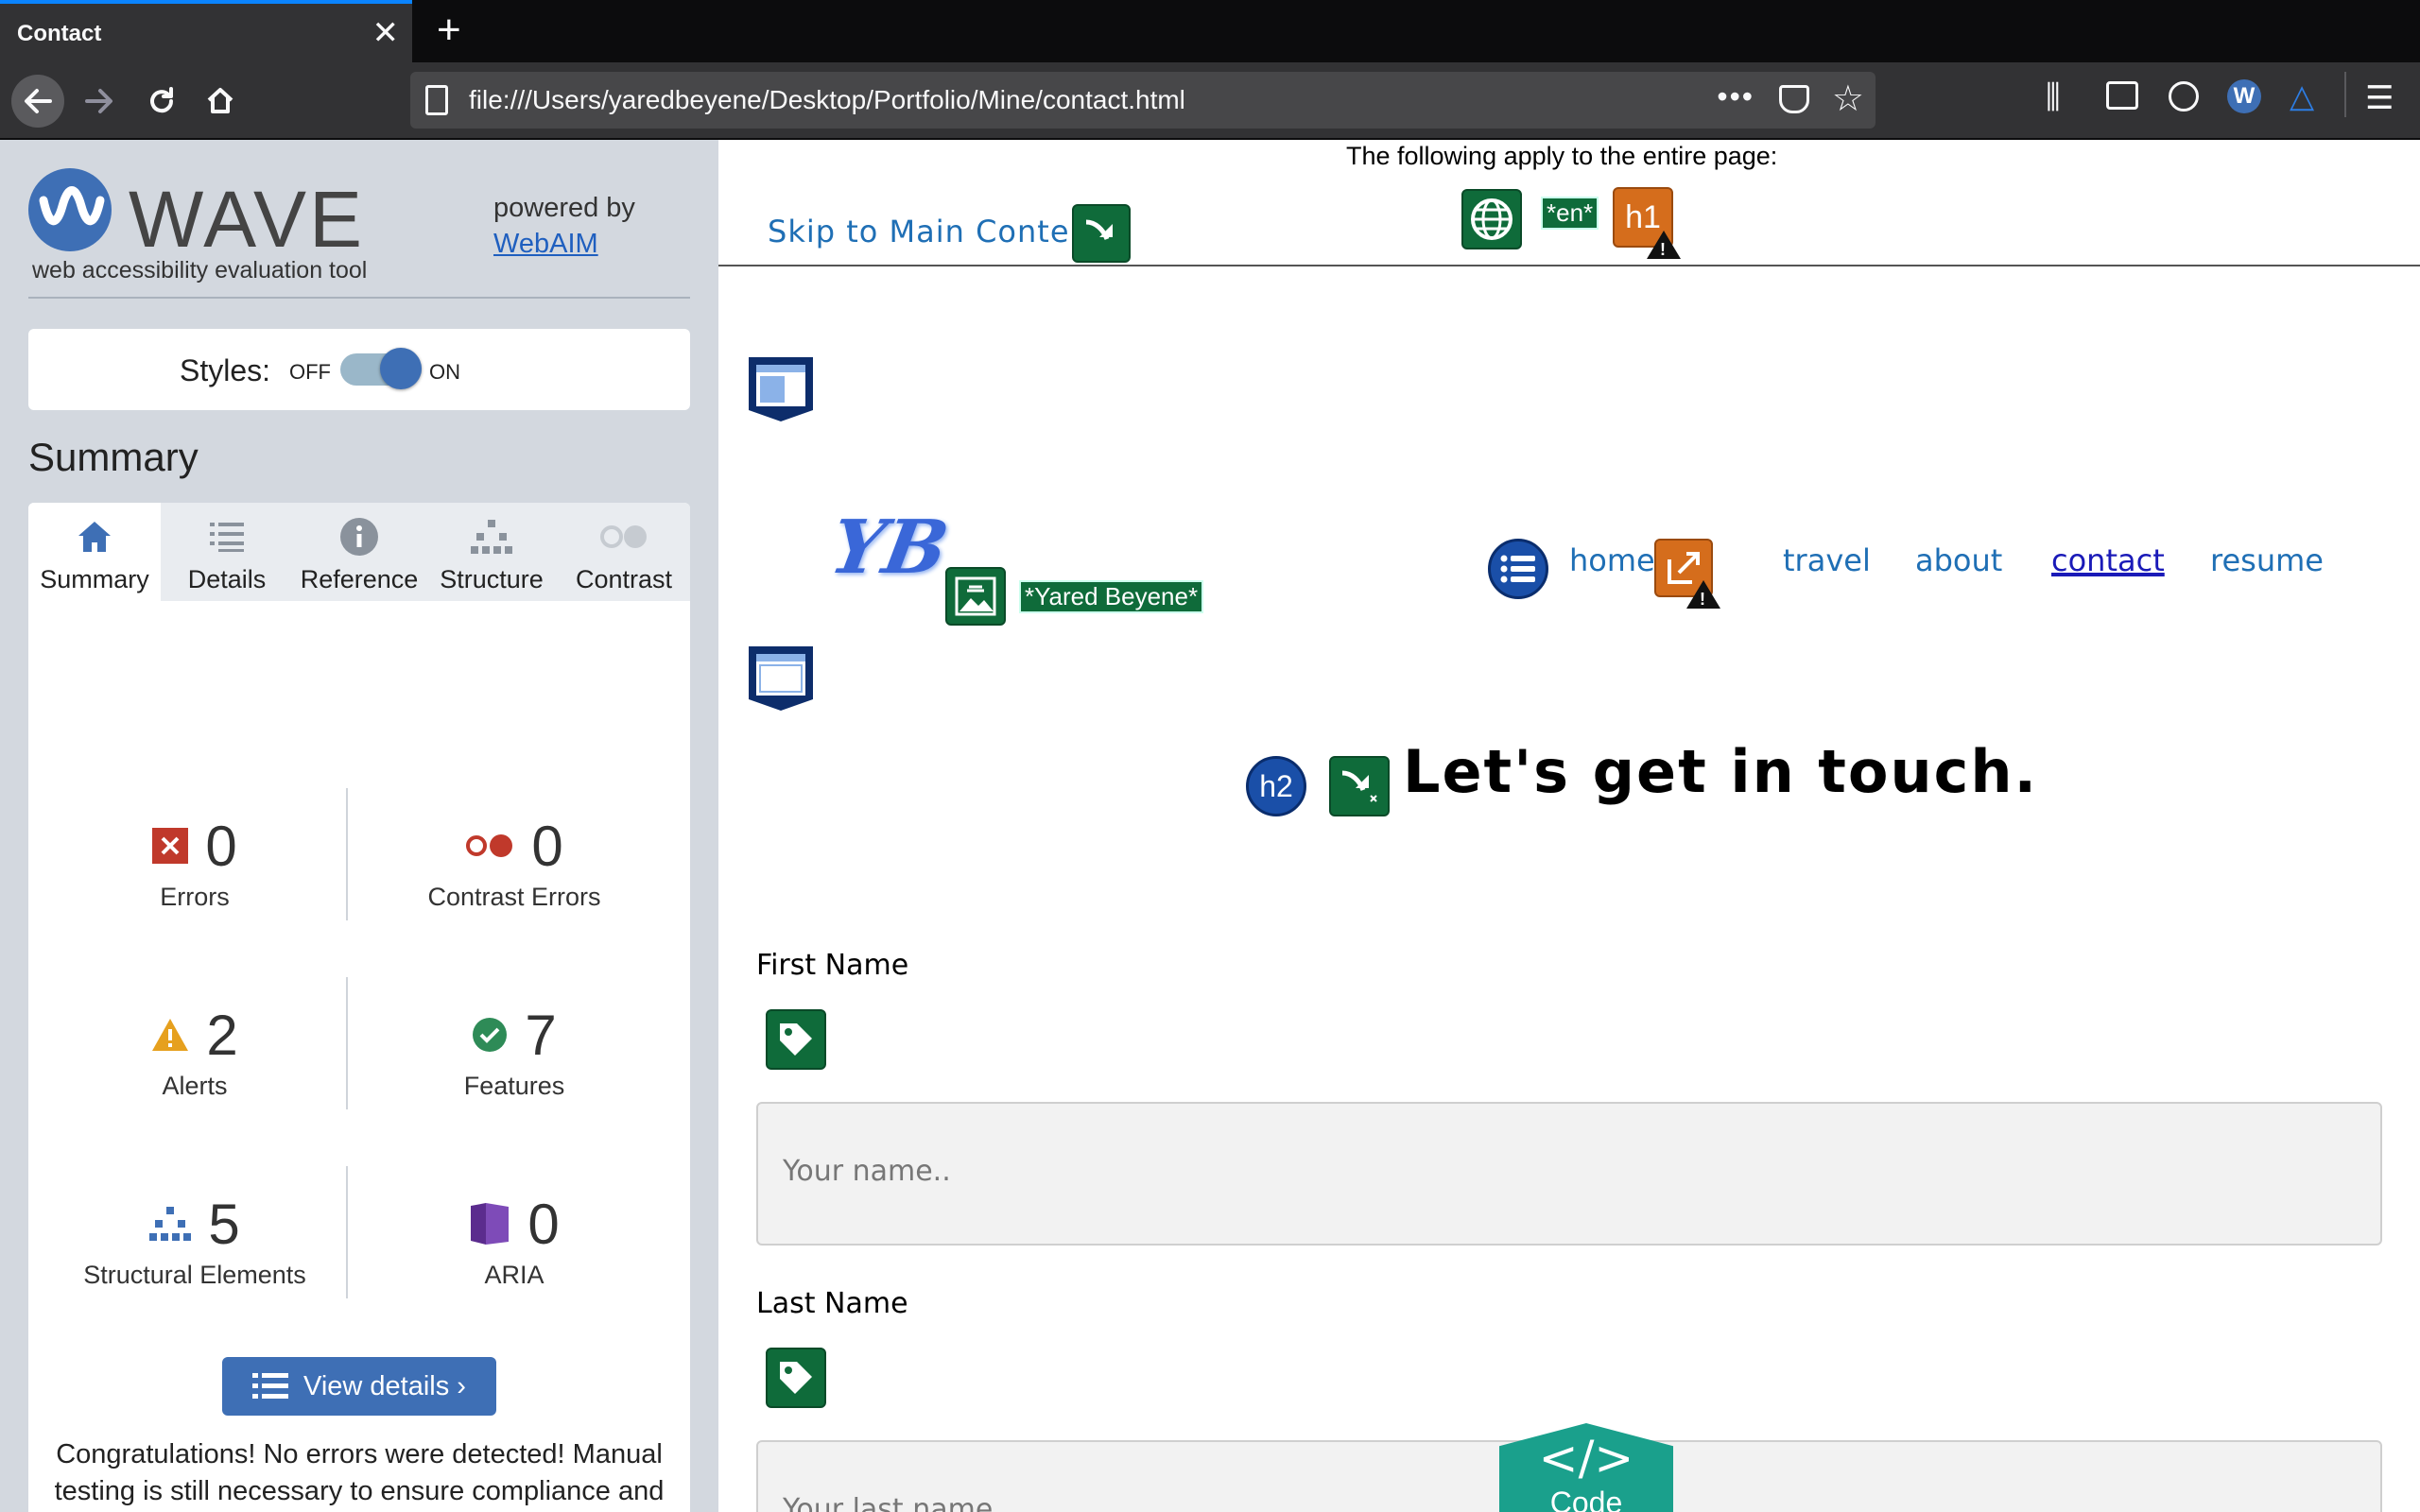 Image resolution: width=2420 pixels, height=1512 pixels. I want to click on navigation-list-icon, so click(1518, 569).